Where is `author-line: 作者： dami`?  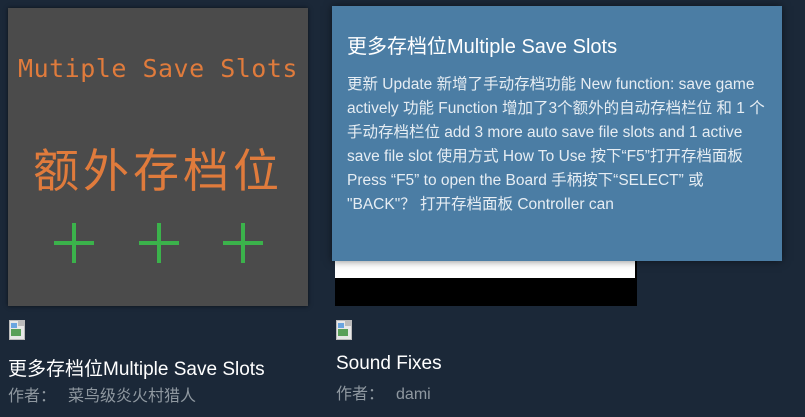 author-line: 作者： dami is located at coordinates (383, 392).